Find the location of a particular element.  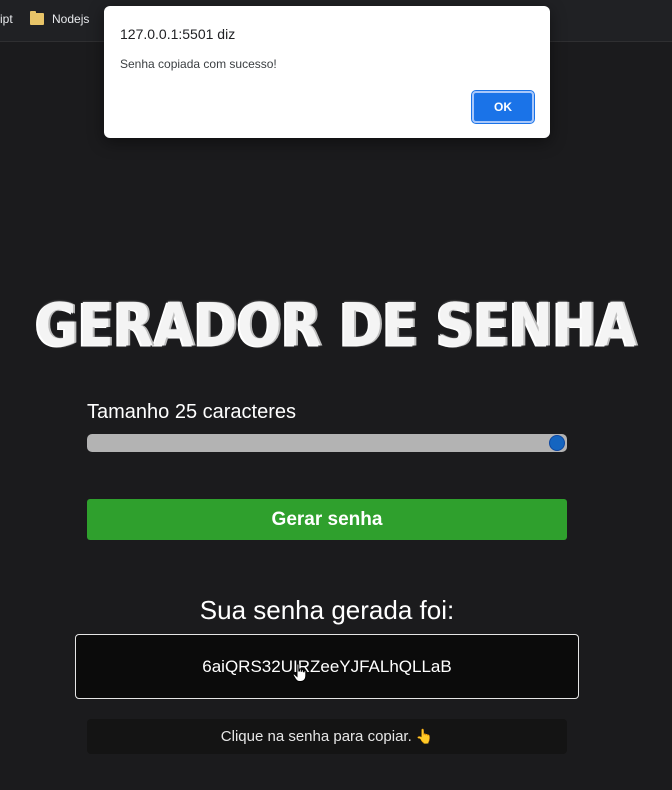

bookmark-nodejs: Nodejs is located at coordinates (60, 18).